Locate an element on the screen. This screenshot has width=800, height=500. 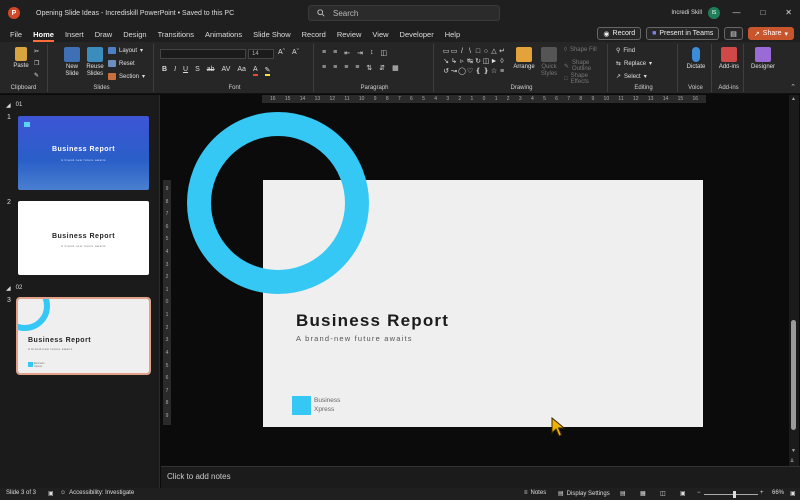
strikethrough-icon: ab is located at coordinates (211, 71).